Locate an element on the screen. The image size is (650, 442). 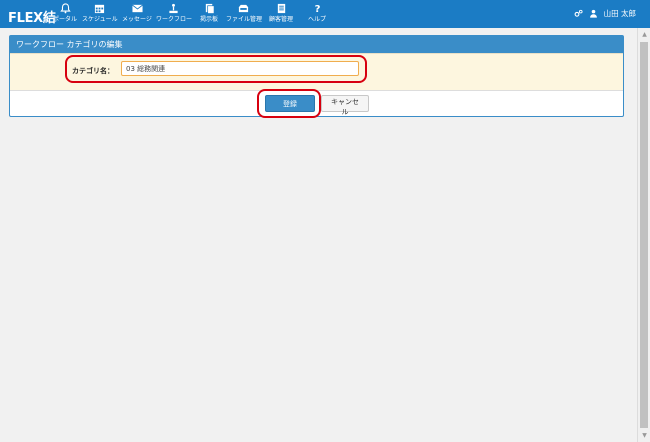
nav-label-board: 掲示板 is located at coordinates (208, 19).